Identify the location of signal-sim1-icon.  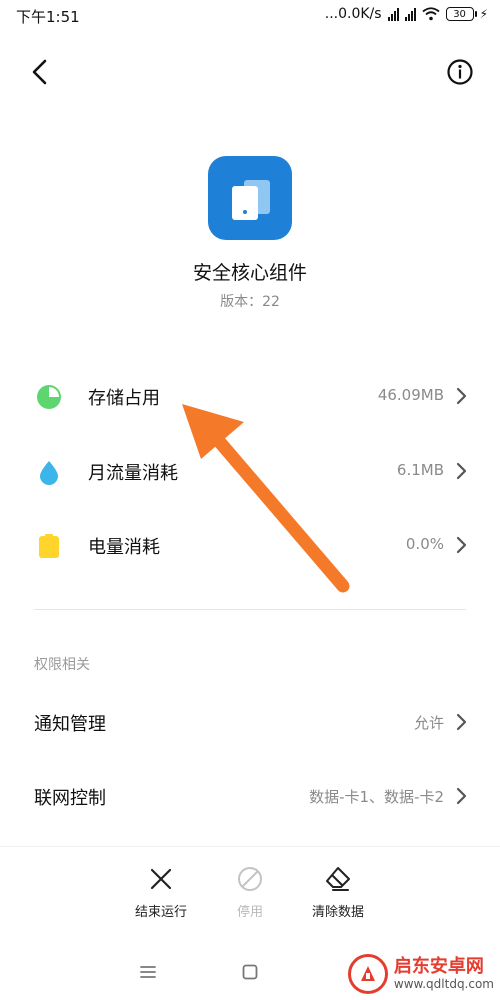
(393, 14).